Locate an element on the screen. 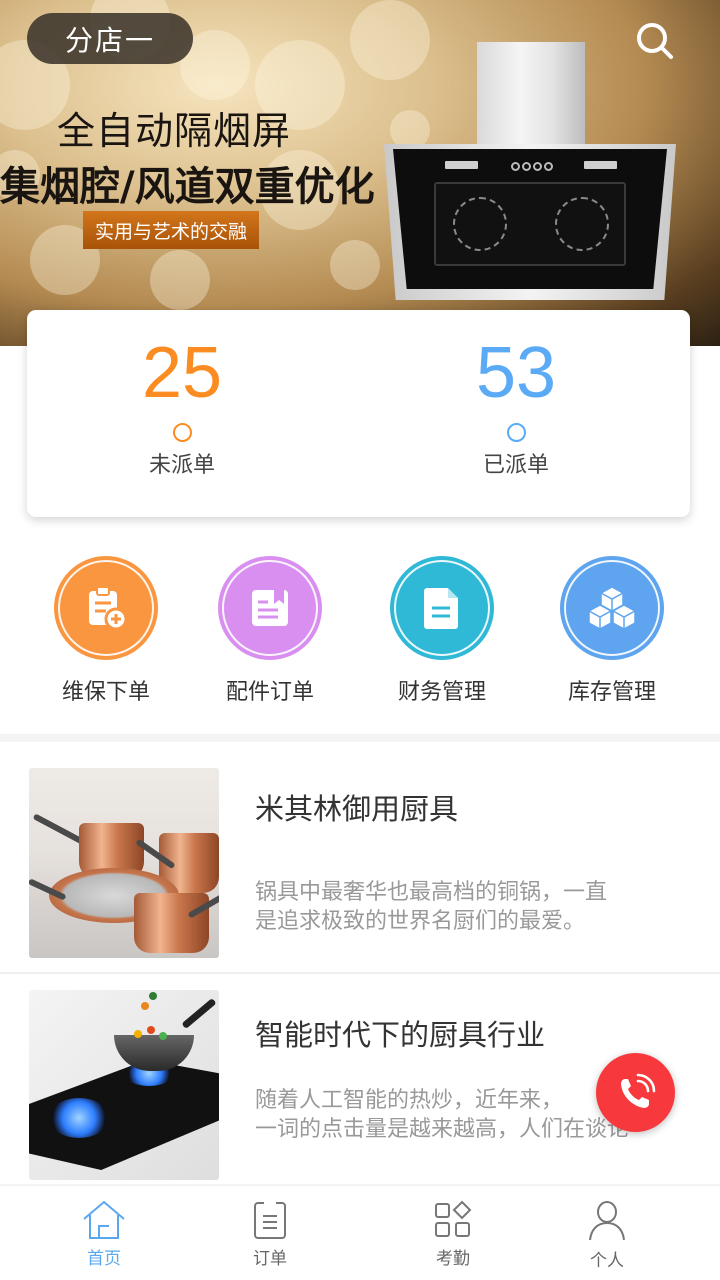  dispatched-indicator-dot is located at coordinates (516, 432).